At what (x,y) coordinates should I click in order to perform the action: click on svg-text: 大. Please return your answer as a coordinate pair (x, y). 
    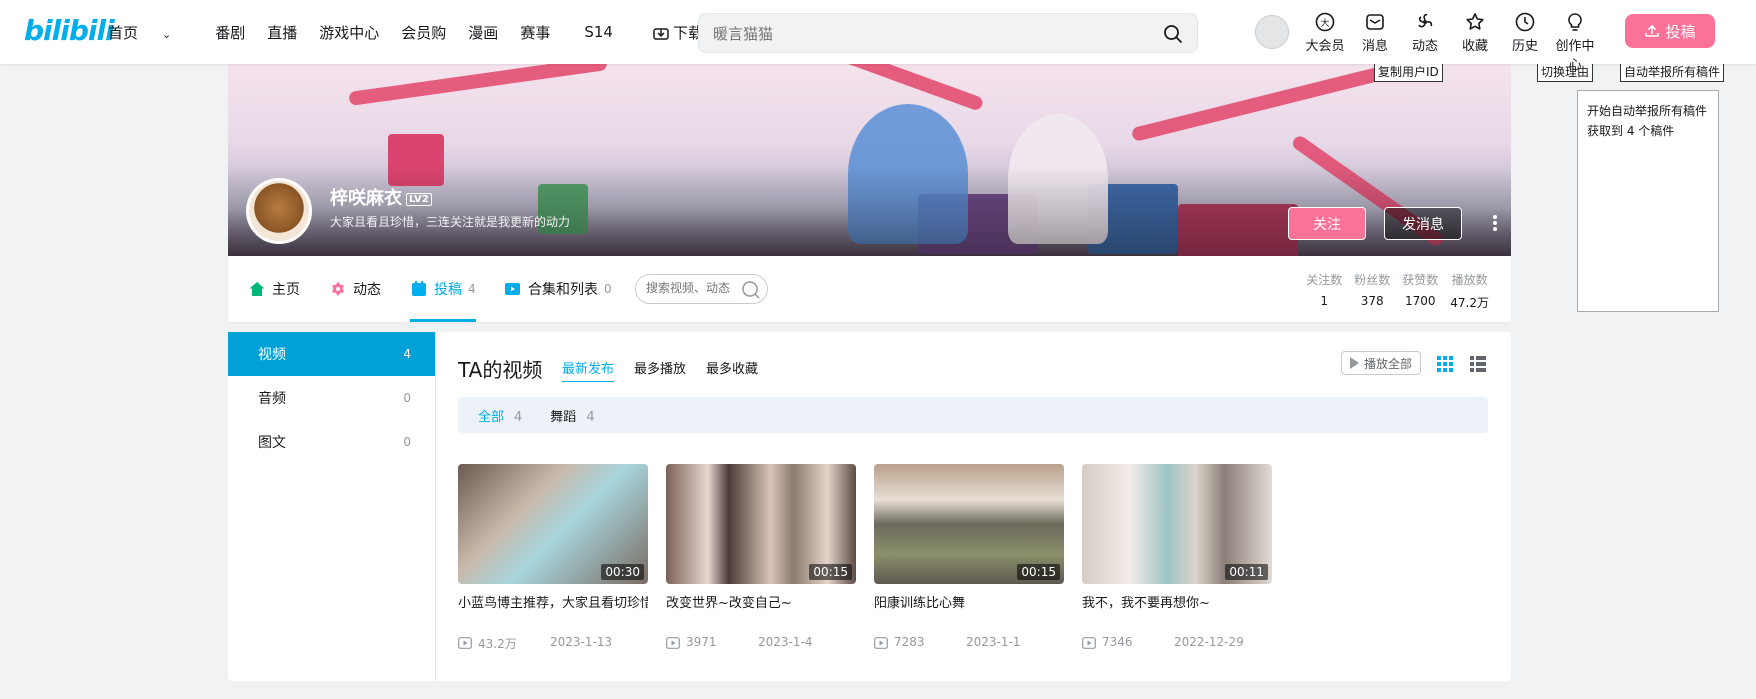
    Looking at the image, I should click on (1324, 23).